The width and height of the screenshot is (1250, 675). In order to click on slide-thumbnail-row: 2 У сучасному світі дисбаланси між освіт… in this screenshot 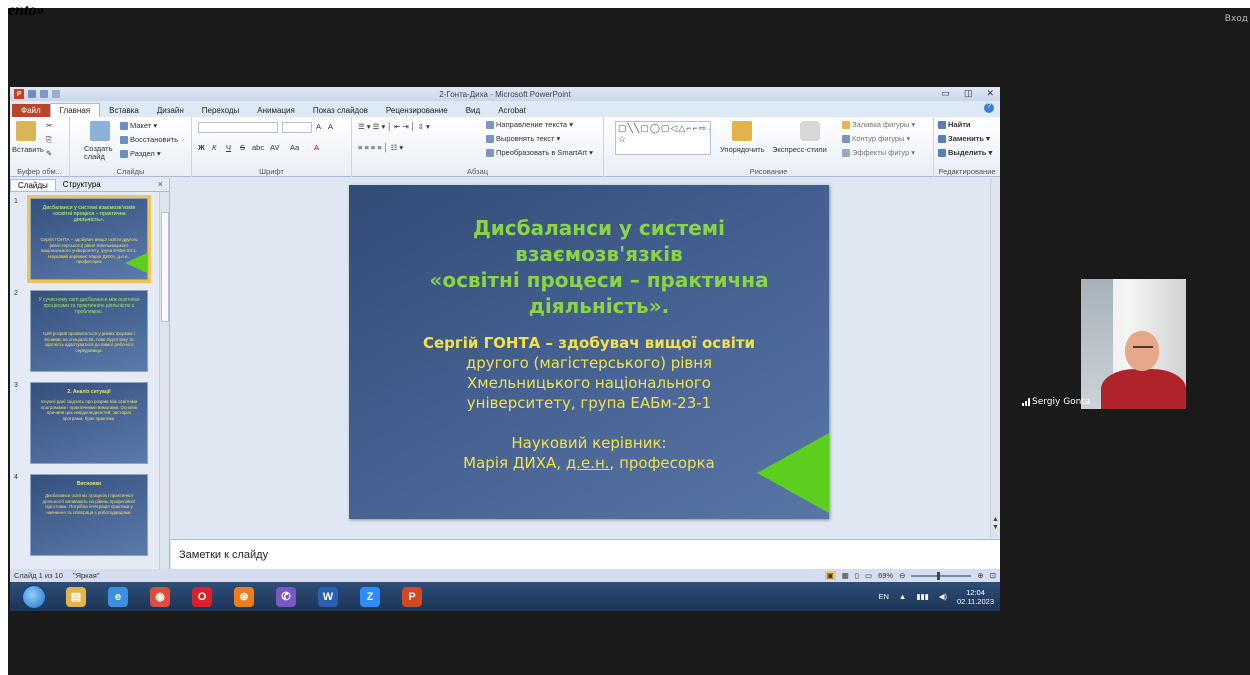, I will do `click(90, 335)`.